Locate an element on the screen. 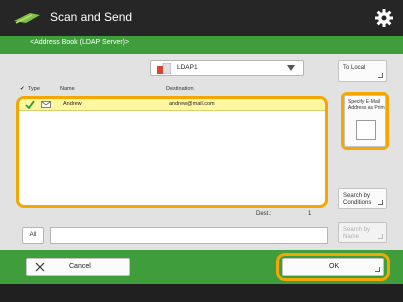 This screenshot has height=302, width=403. checkmark-icon is located at coordinates (30, 104).